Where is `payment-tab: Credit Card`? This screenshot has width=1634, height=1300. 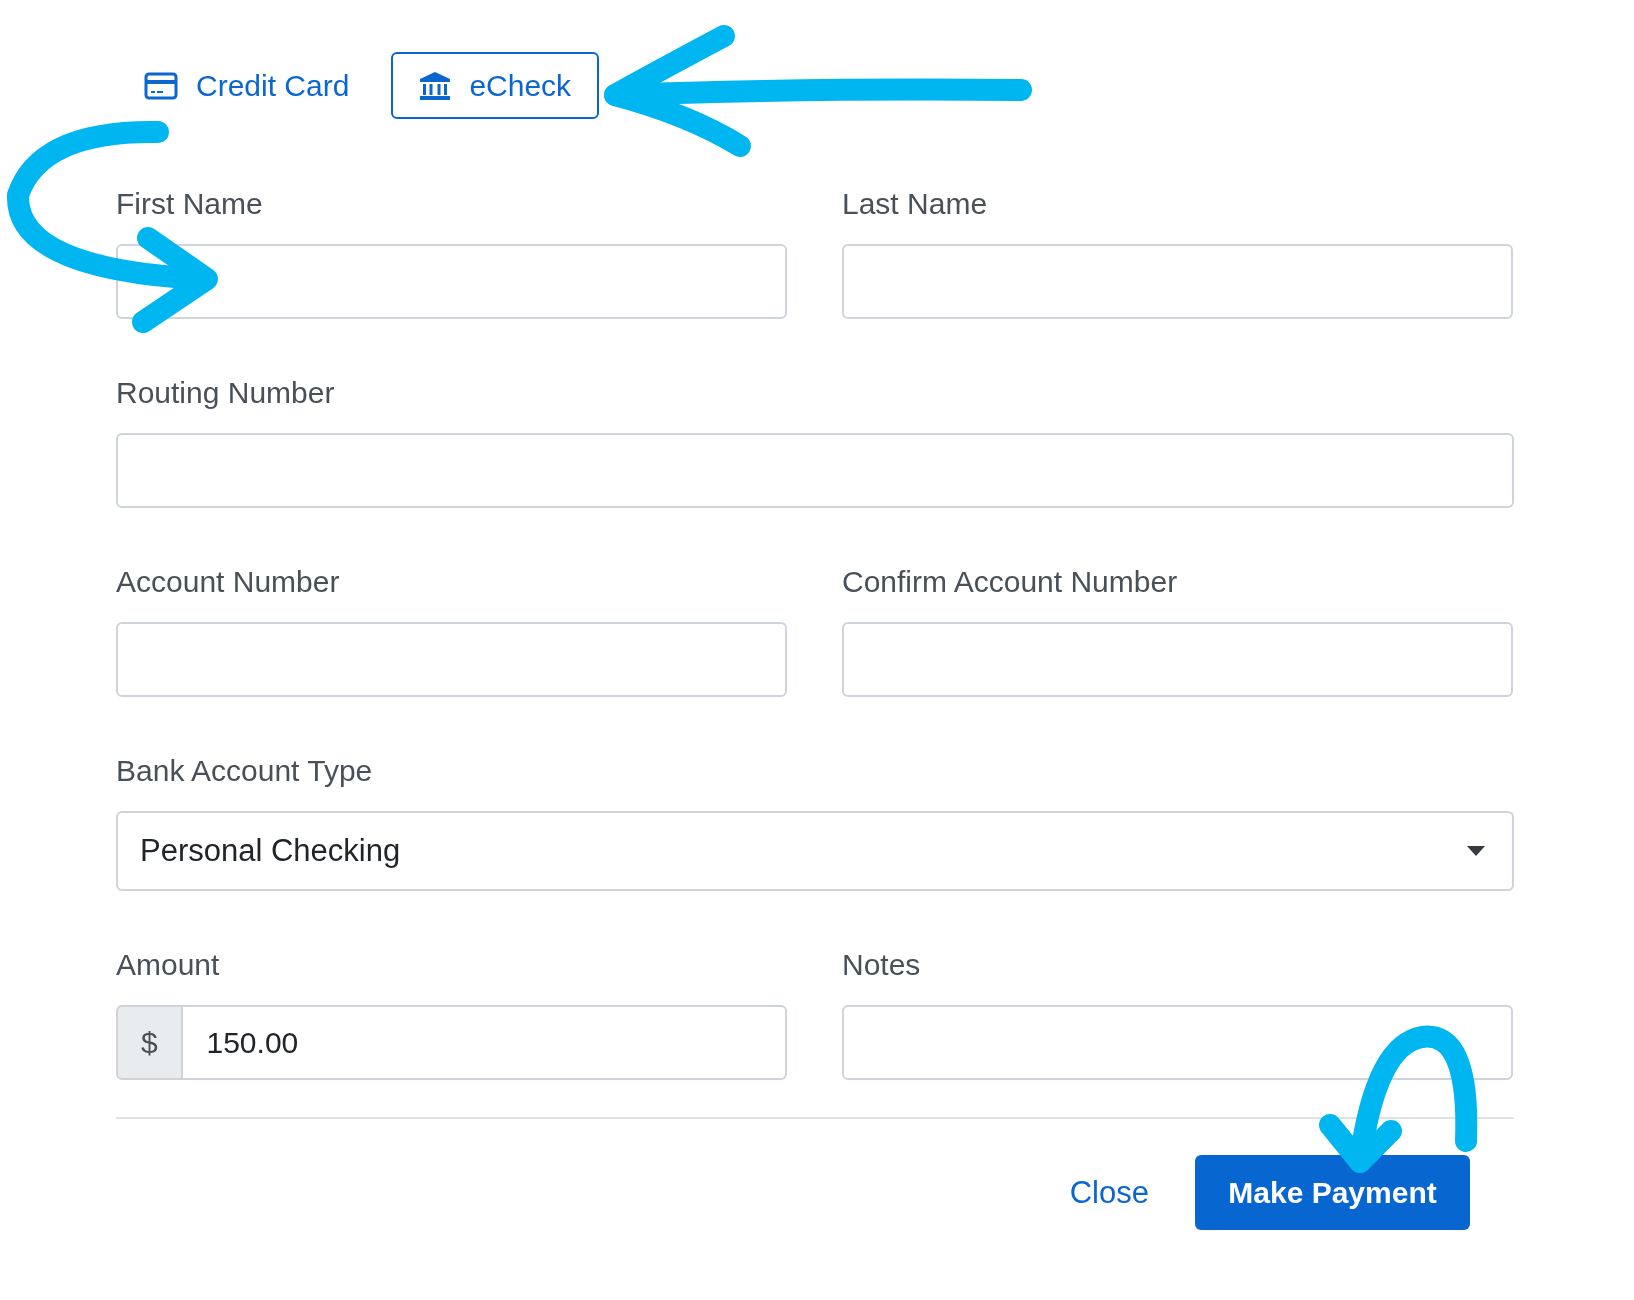 payment-tab: Credit Card is located at coordinates (247, 85).